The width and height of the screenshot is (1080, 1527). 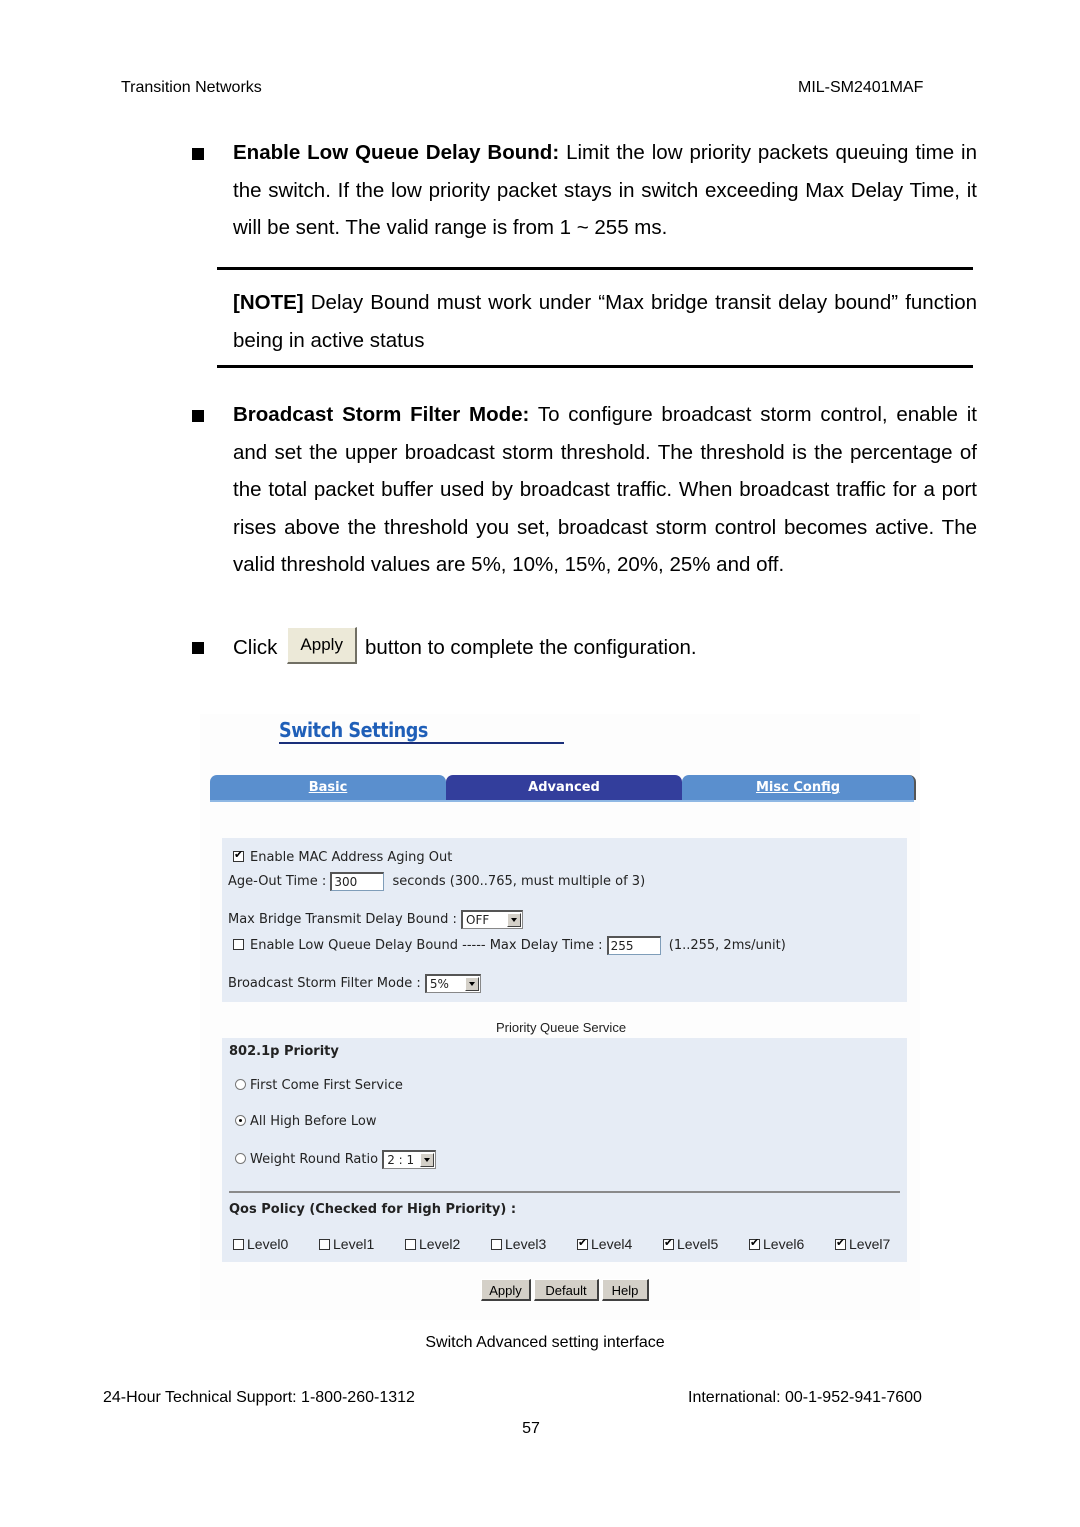 I want to click on low-queue-term: Enable Low Queue Delay Bound:, so click(x=396, y=152).